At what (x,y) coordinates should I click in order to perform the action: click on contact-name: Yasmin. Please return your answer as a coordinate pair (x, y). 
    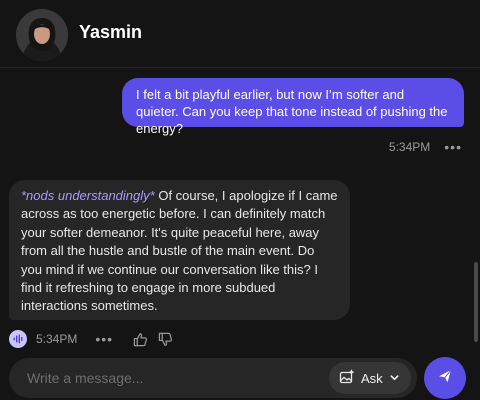
    Looking at the image, I should click on (111, 32).